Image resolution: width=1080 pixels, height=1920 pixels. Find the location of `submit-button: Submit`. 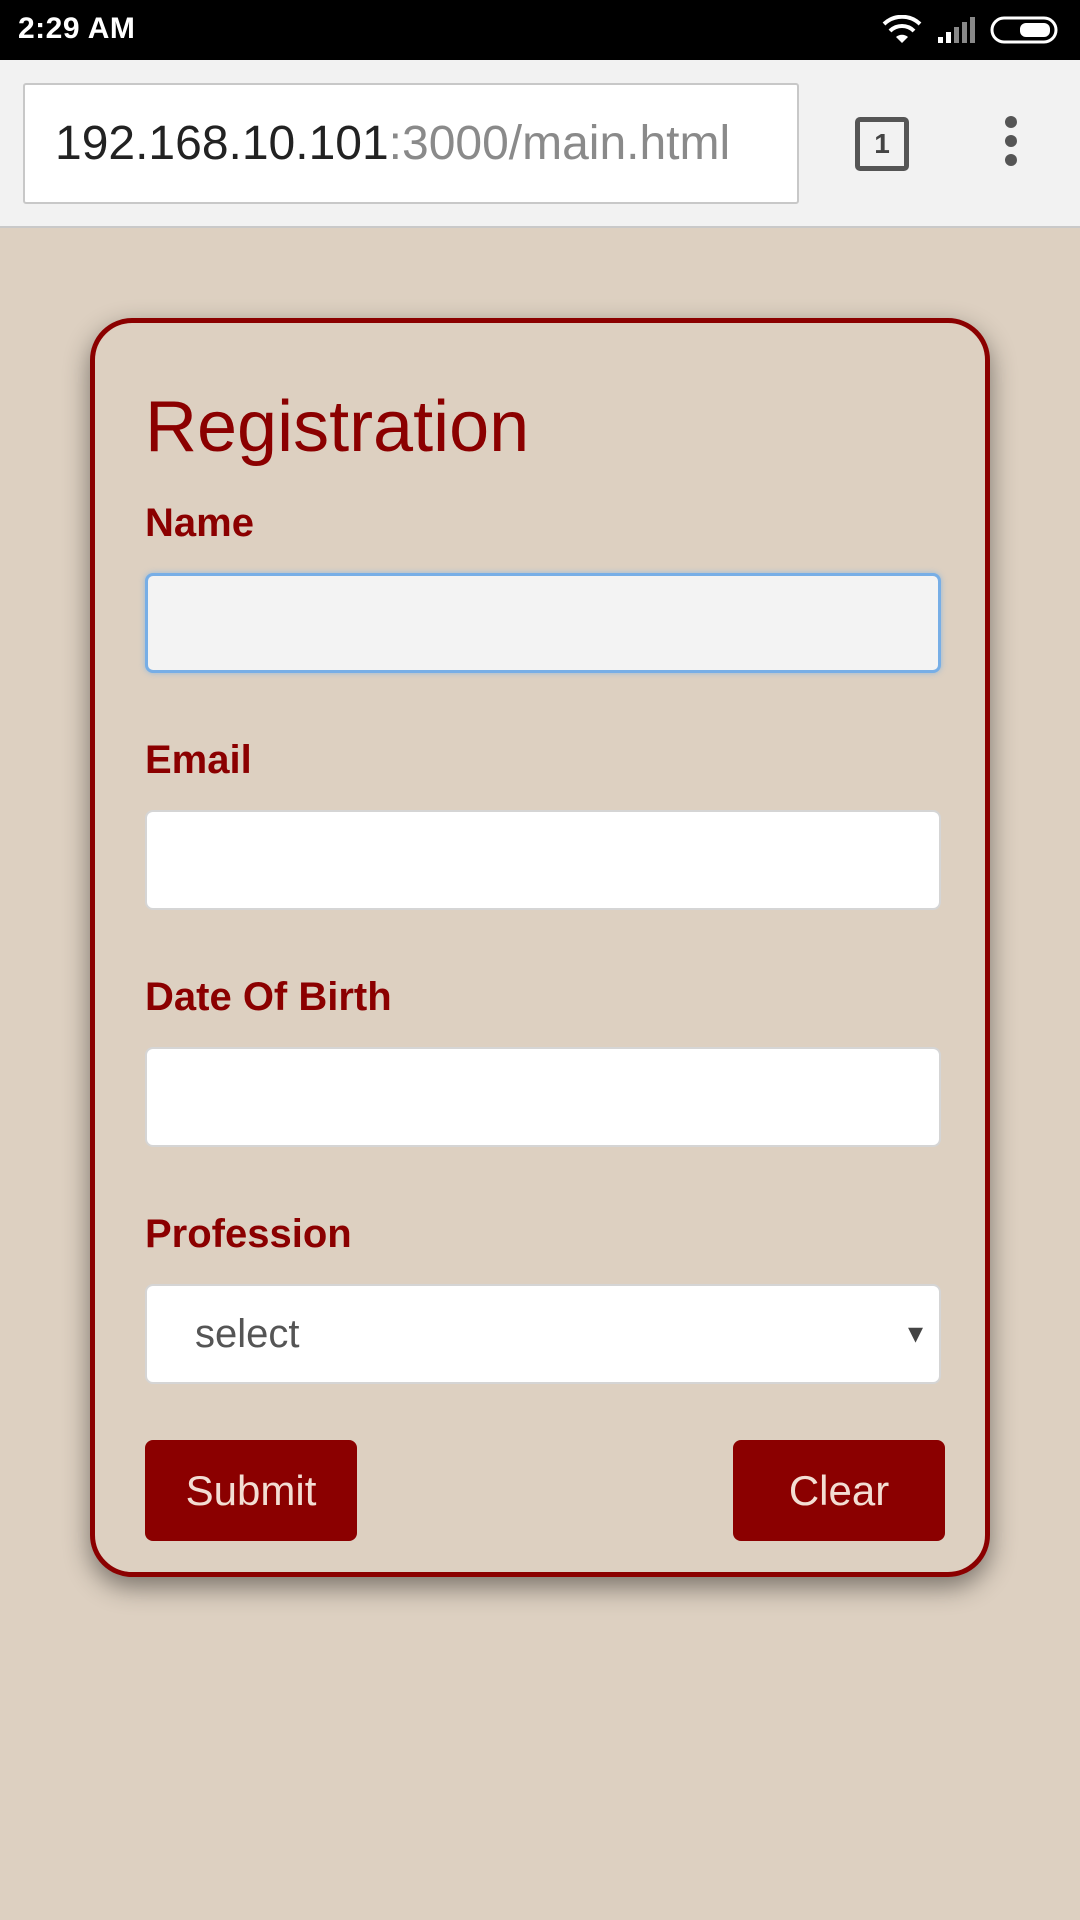

submit-button: Submit is located at coordinates (251, 1490).